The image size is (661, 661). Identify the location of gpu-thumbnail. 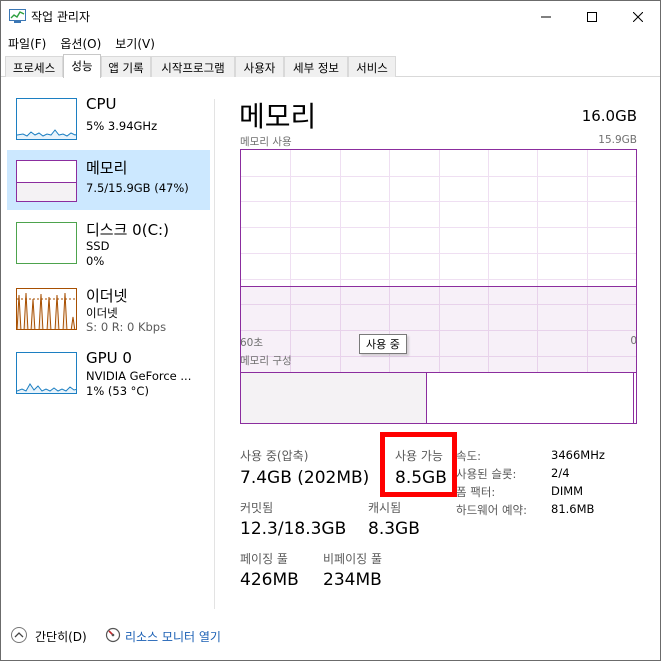
(46, 373).